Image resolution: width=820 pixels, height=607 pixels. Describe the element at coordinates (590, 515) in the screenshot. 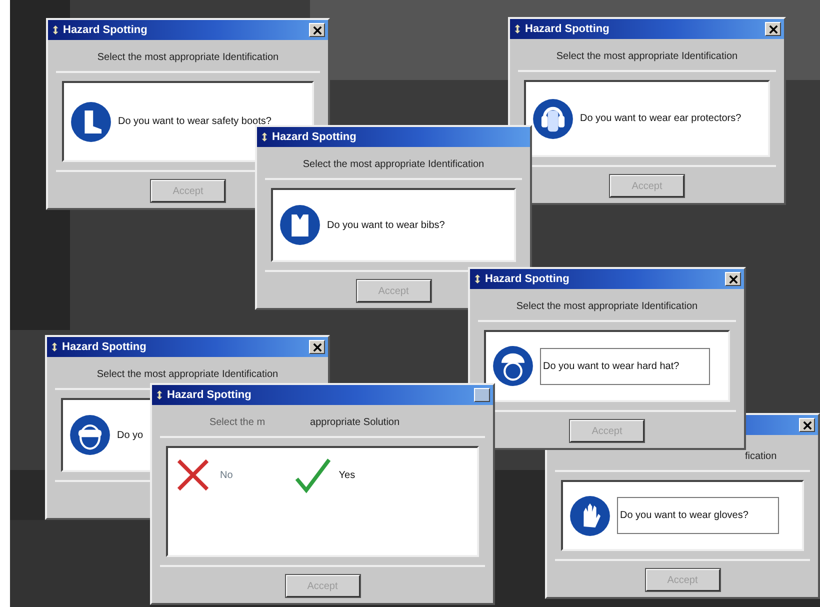

I see `glove-icon` at that location.